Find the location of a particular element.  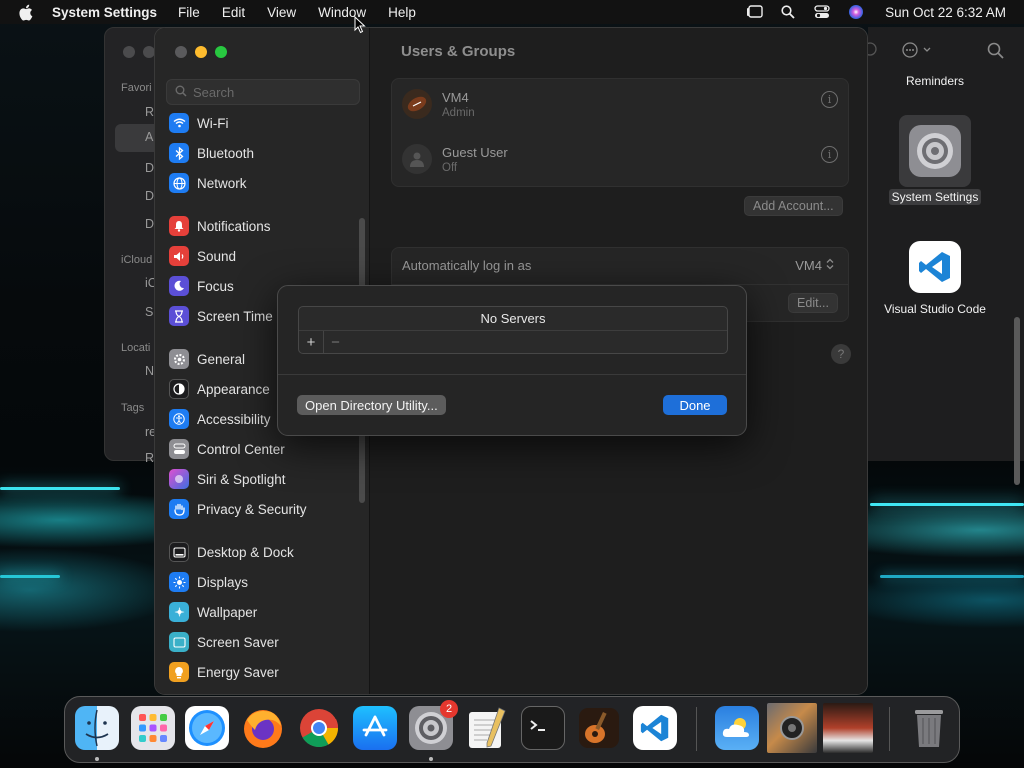

reminders-label: Reminders is located at coordinates (935, 81).